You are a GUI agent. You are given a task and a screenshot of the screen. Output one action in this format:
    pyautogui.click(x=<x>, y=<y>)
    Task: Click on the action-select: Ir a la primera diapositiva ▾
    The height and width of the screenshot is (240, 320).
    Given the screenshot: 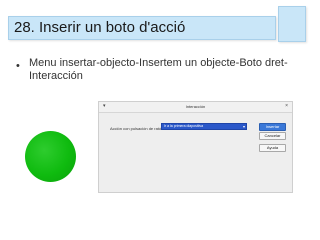 What is the action you would take?
    pyautogui.click(x=204, y=126)
    